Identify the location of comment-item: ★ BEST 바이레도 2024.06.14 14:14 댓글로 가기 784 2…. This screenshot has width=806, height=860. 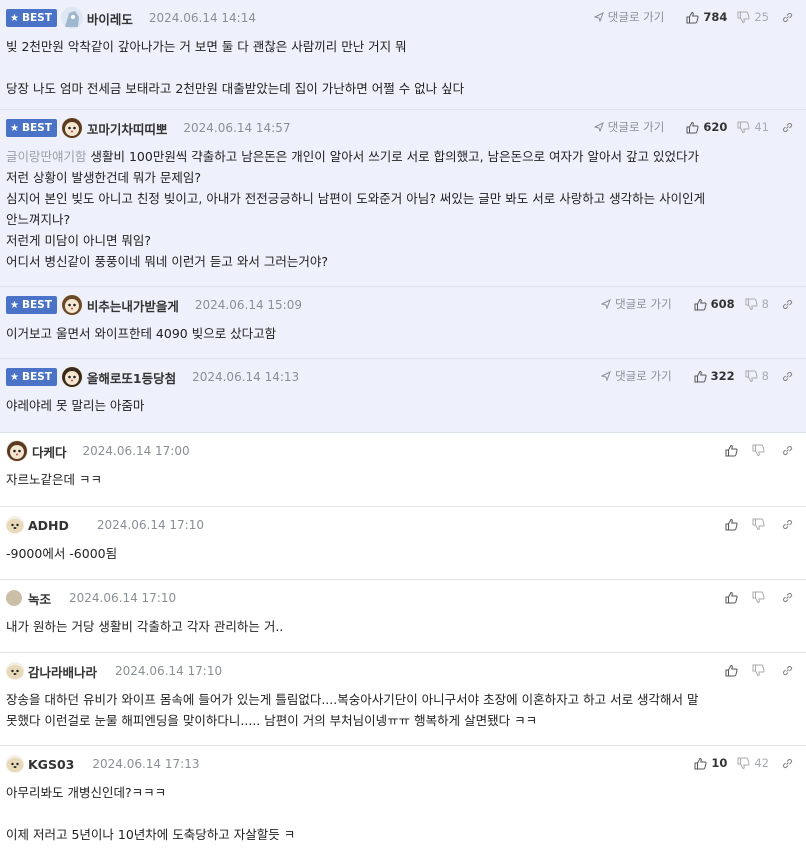
(403, 55).